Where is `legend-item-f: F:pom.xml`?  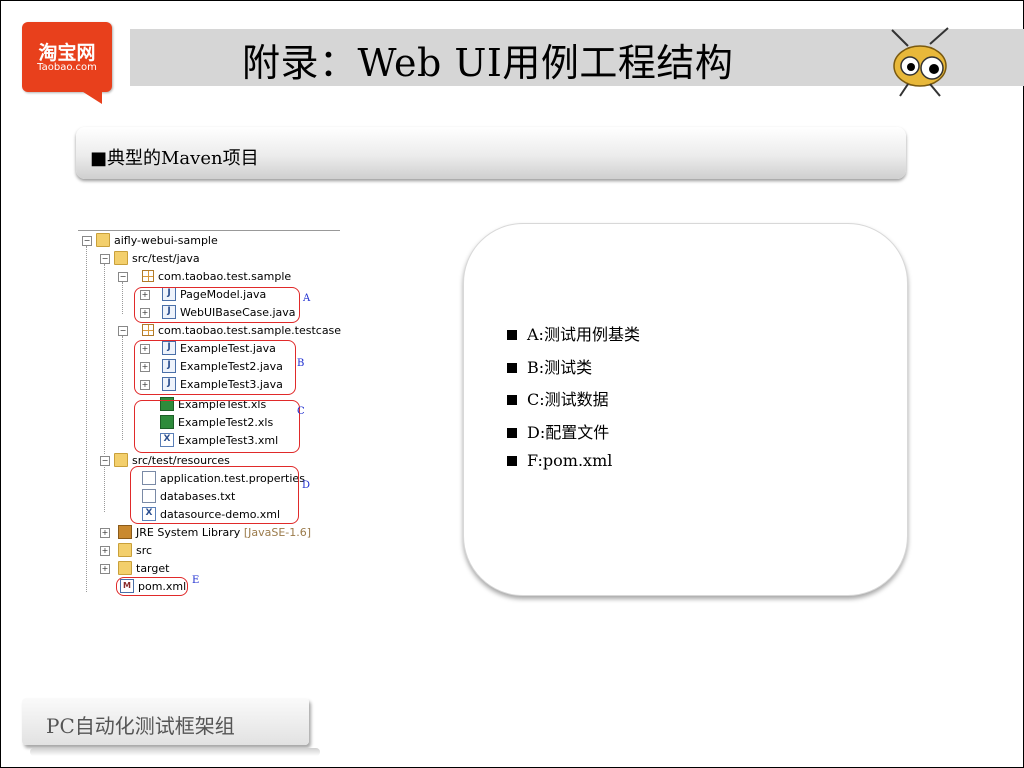
legend-item-f: F:pom.xml is located at coordinates (573, 467).